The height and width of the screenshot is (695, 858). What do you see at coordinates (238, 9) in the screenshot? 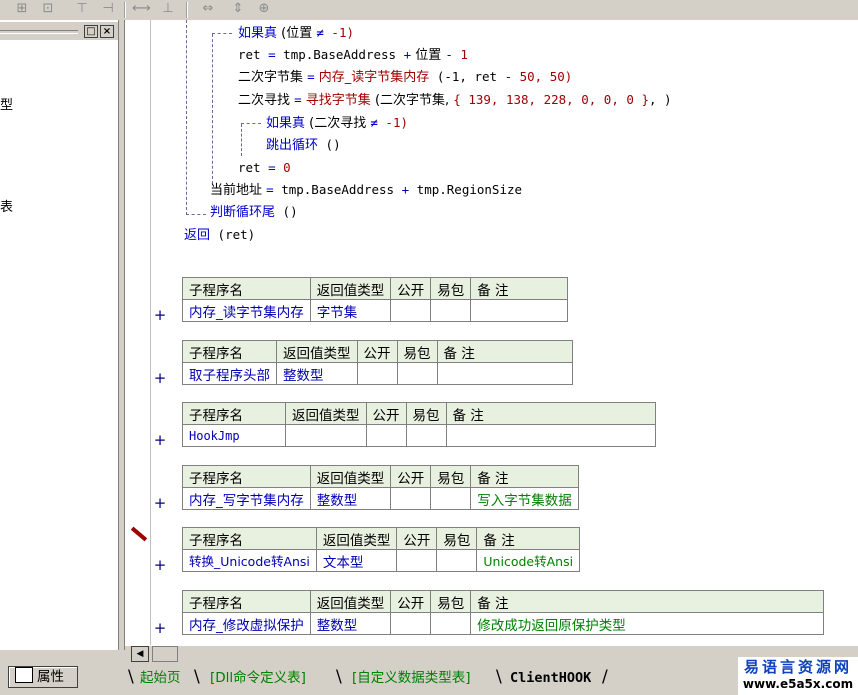
I see `same-height-icon: ⇕` at bounding box center [238, 9].